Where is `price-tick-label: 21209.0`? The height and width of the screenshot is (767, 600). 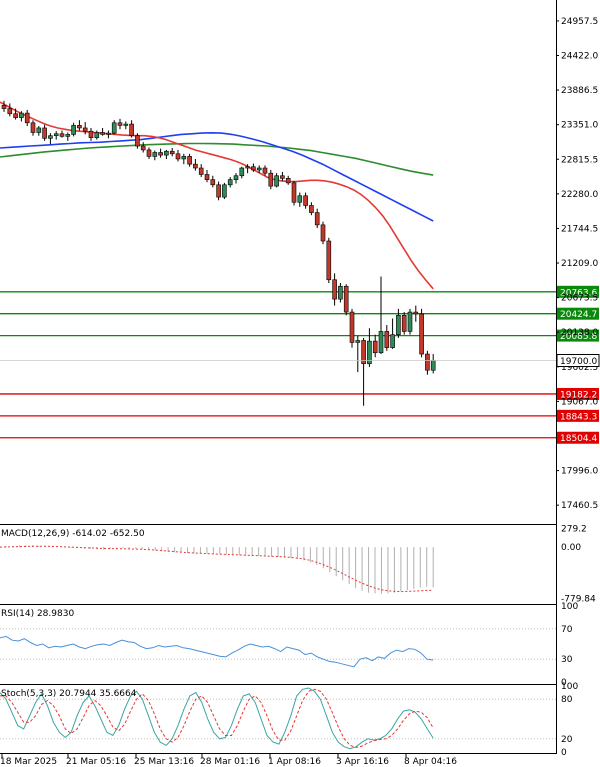
price-tick-label: 21209.0 is located at coordinates (579, 264).